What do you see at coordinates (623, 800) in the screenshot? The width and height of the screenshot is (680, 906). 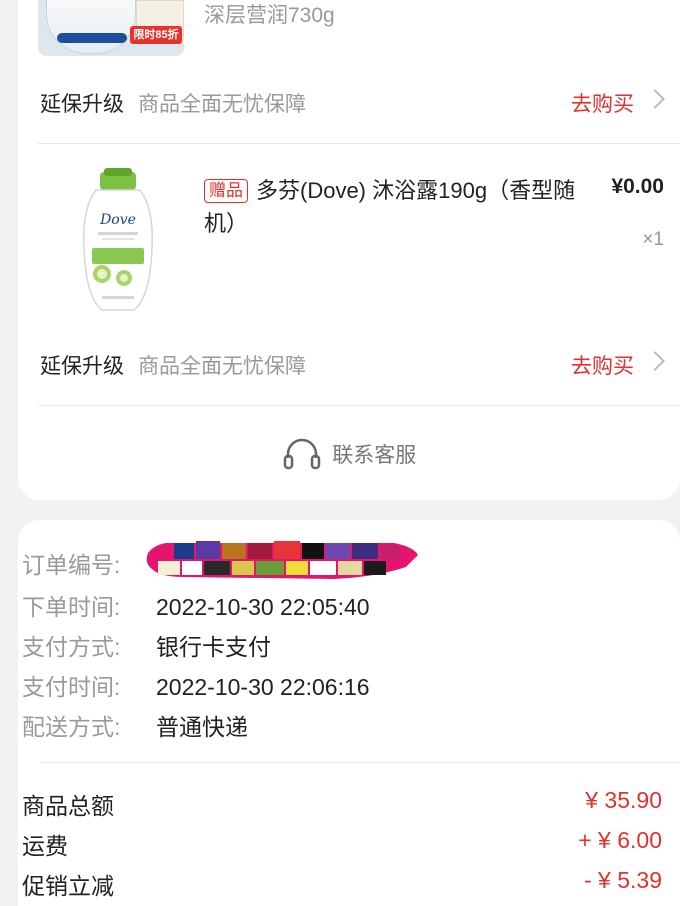 I see `subtotal-value: ¥ 35.90` at bounding box center [623, 800].